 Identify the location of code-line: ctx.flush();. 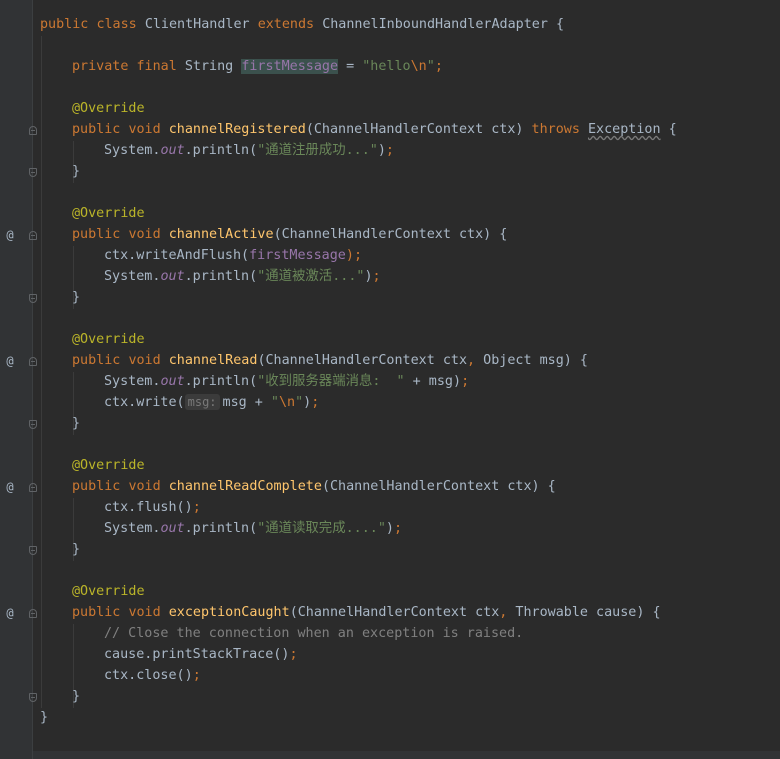
(152, 507).